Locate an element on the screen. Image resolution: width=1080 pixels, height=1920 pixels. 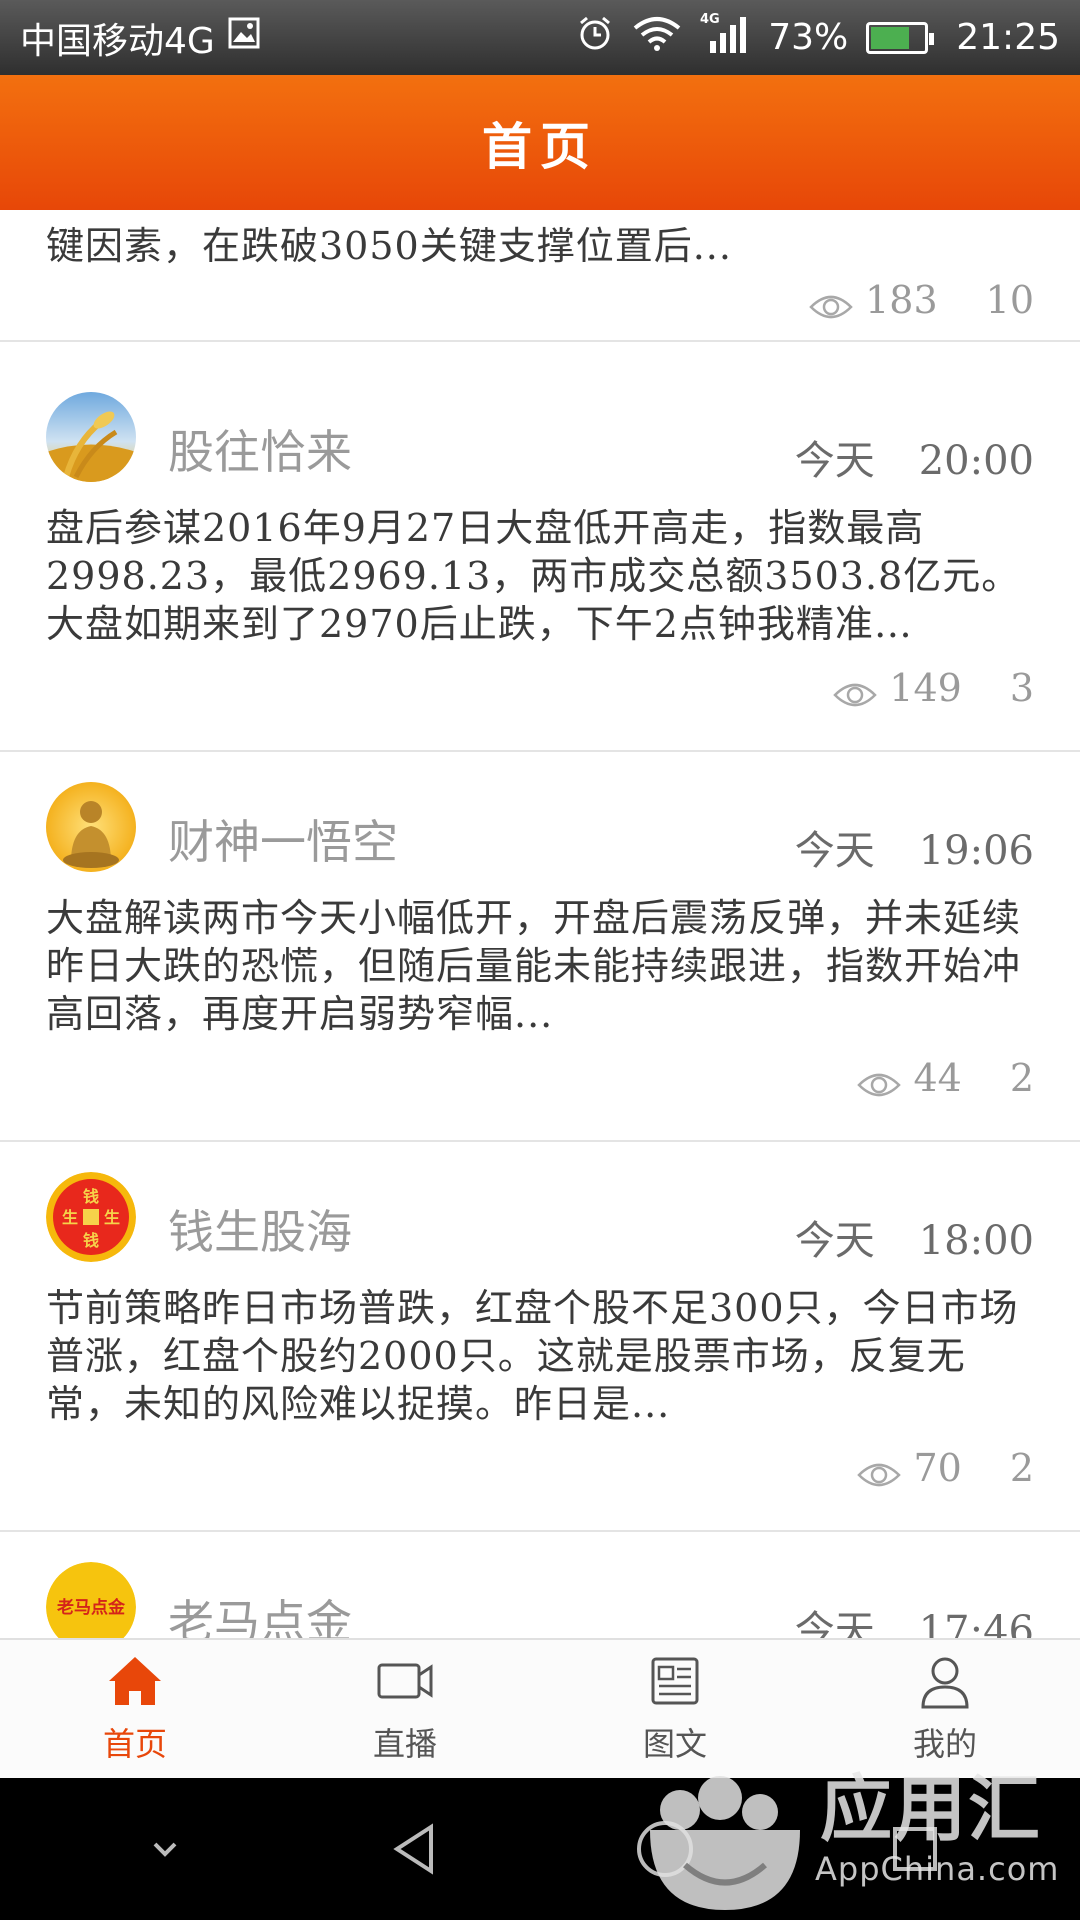
nav-item-live: 直播 is located at coordinates (405, 1709).